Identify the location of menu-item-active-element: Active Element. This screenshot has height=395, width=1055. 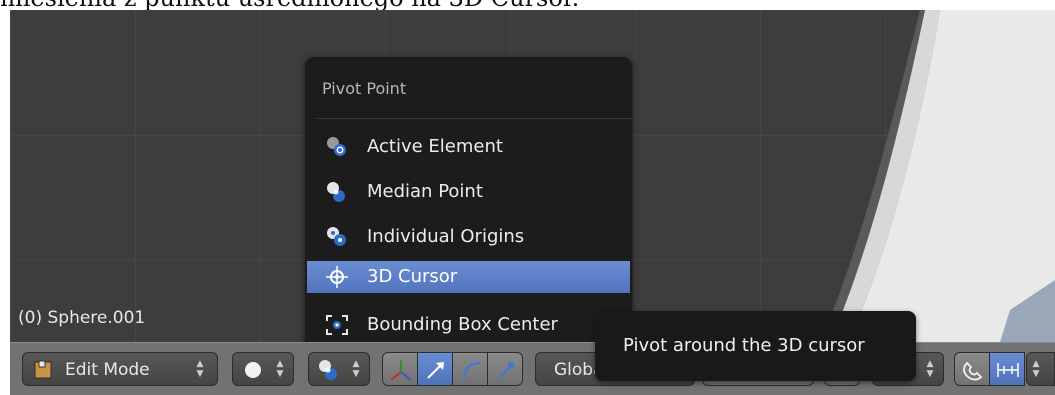
(468, 147).